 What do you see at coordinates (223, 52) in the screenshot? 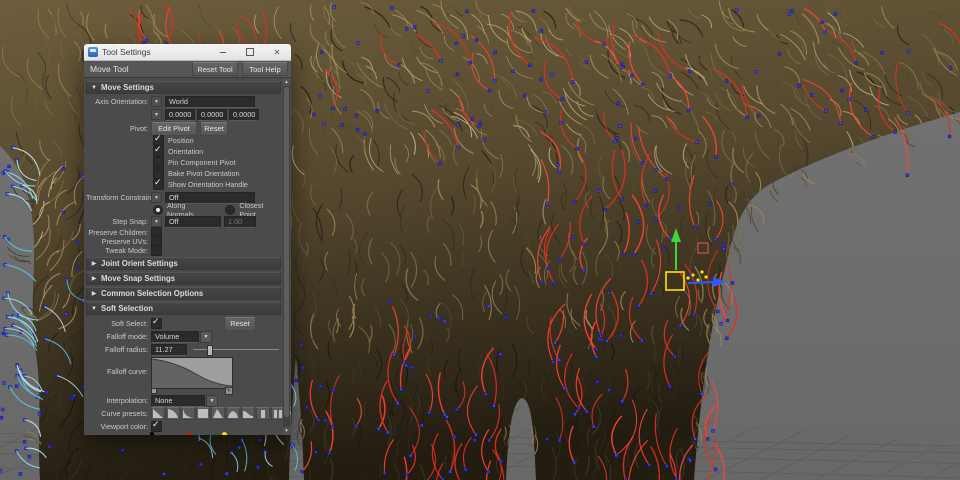
I see `minimize-icon` at bounding box center [223, 52].